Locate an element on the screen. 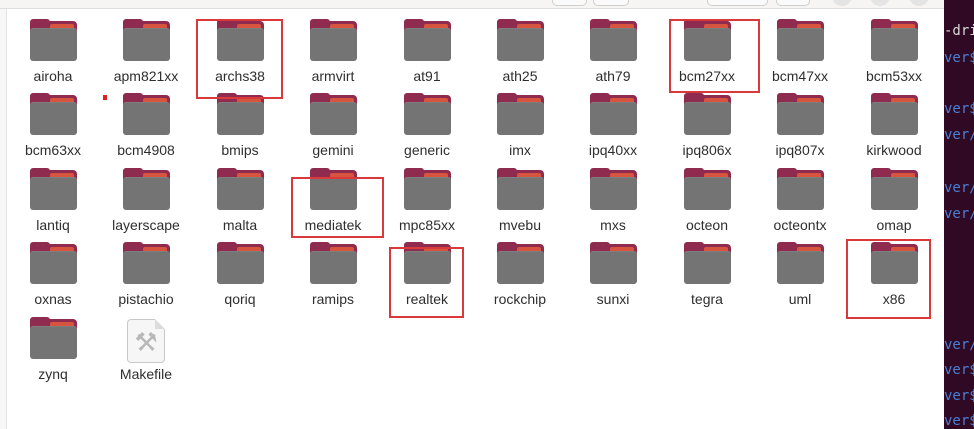 Image resolution: width=974 pixels, height=429 pixels. folder-item: qoriq is located at coordinates (240, 276).